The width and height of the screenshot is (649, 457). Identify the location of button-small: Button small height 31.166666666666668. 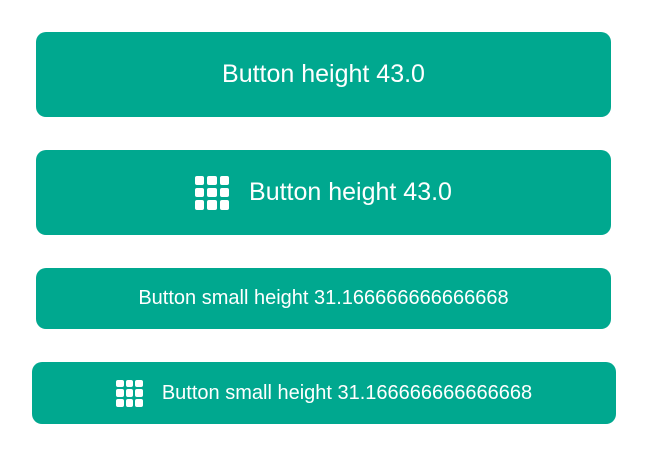
(323, 298).